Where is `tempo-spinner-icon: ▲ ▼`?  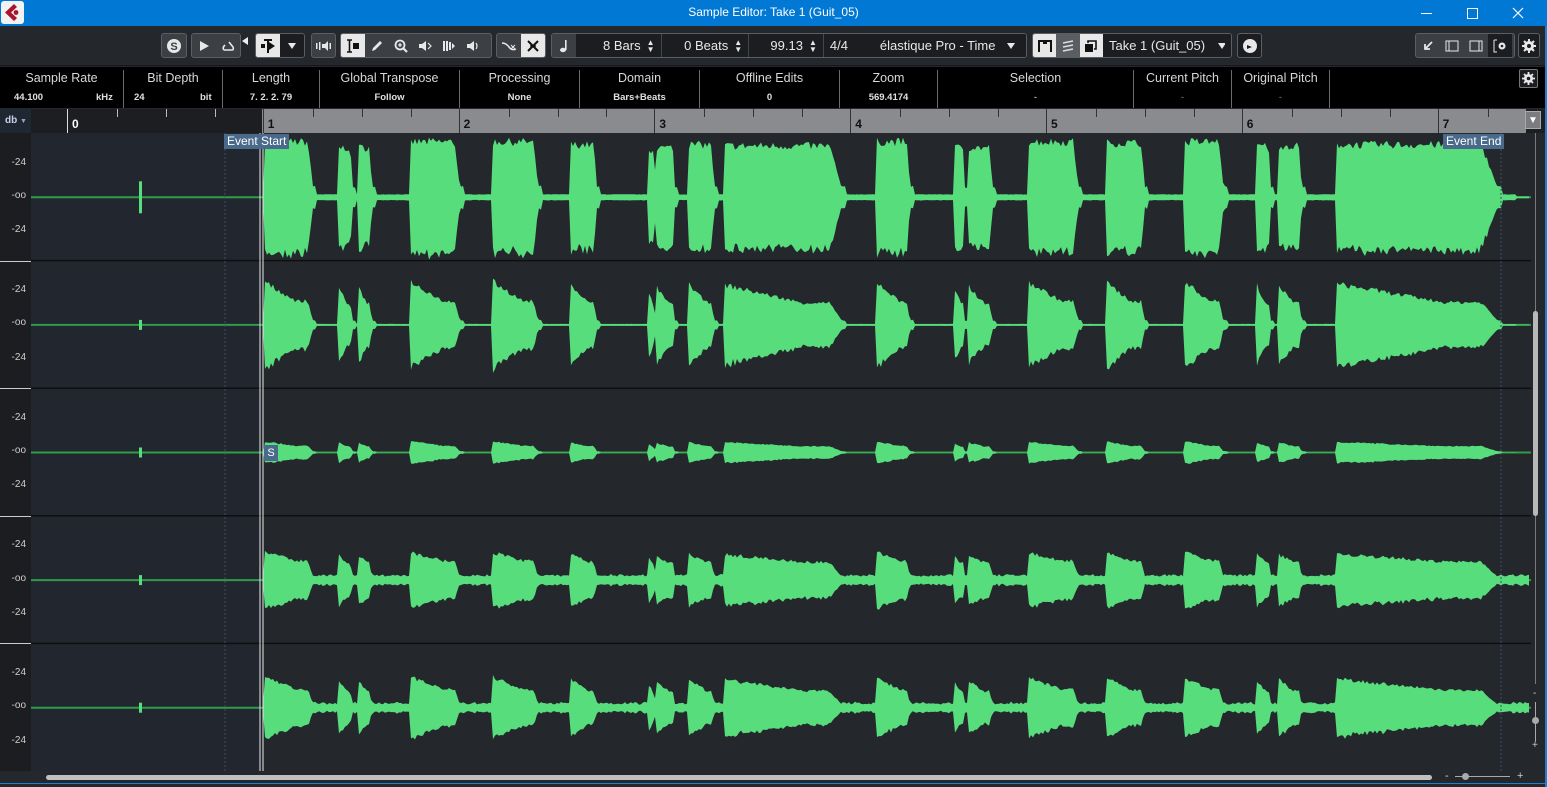
tempo-spinner-icon: ▲ ▼ is located at coordinates (813, 45).